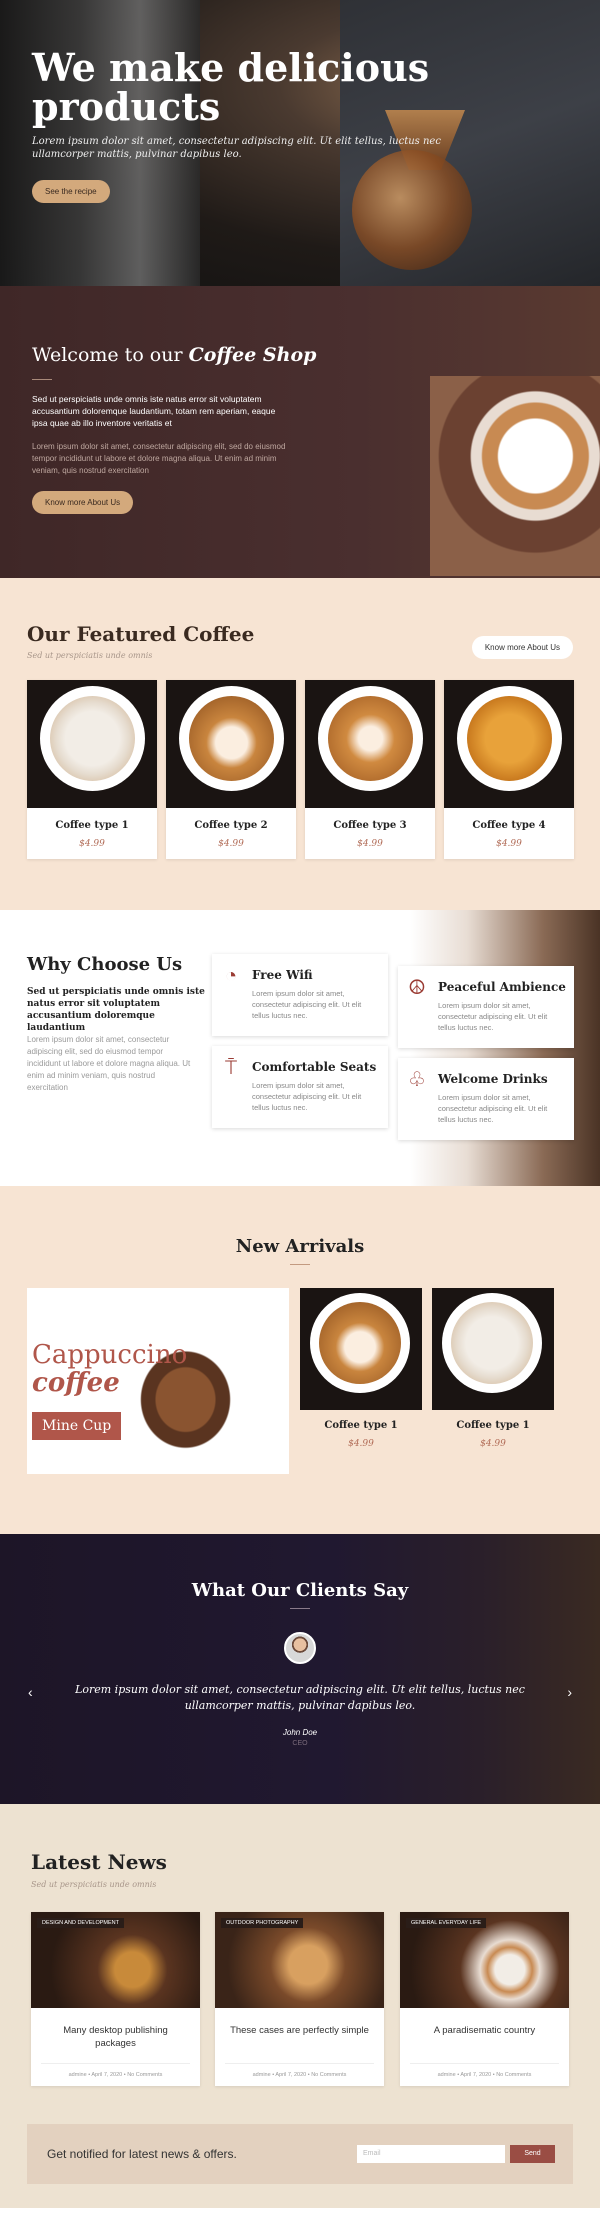 The height and width of the screenshot is (2214, 600). I want to click on product-card: Coffee type 2 $4.99, so click(231, 769).